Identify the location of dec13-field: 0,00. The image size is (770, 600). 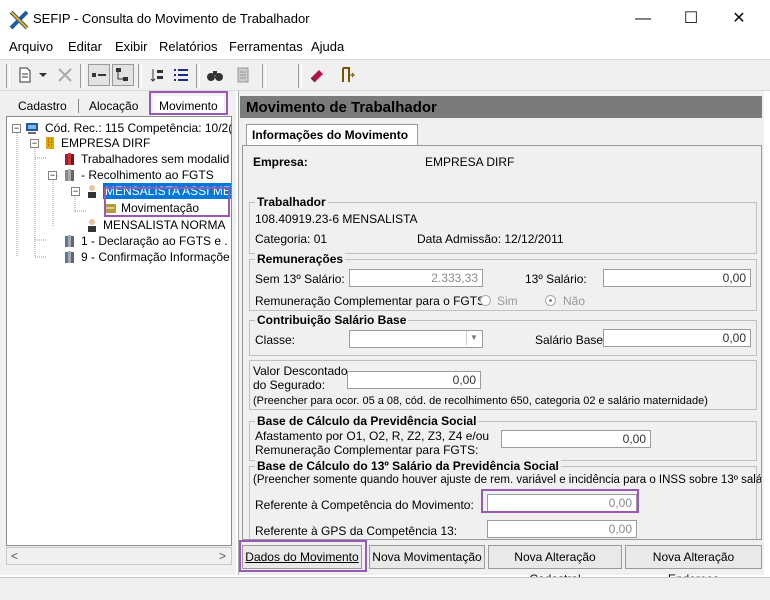
(677, 278).